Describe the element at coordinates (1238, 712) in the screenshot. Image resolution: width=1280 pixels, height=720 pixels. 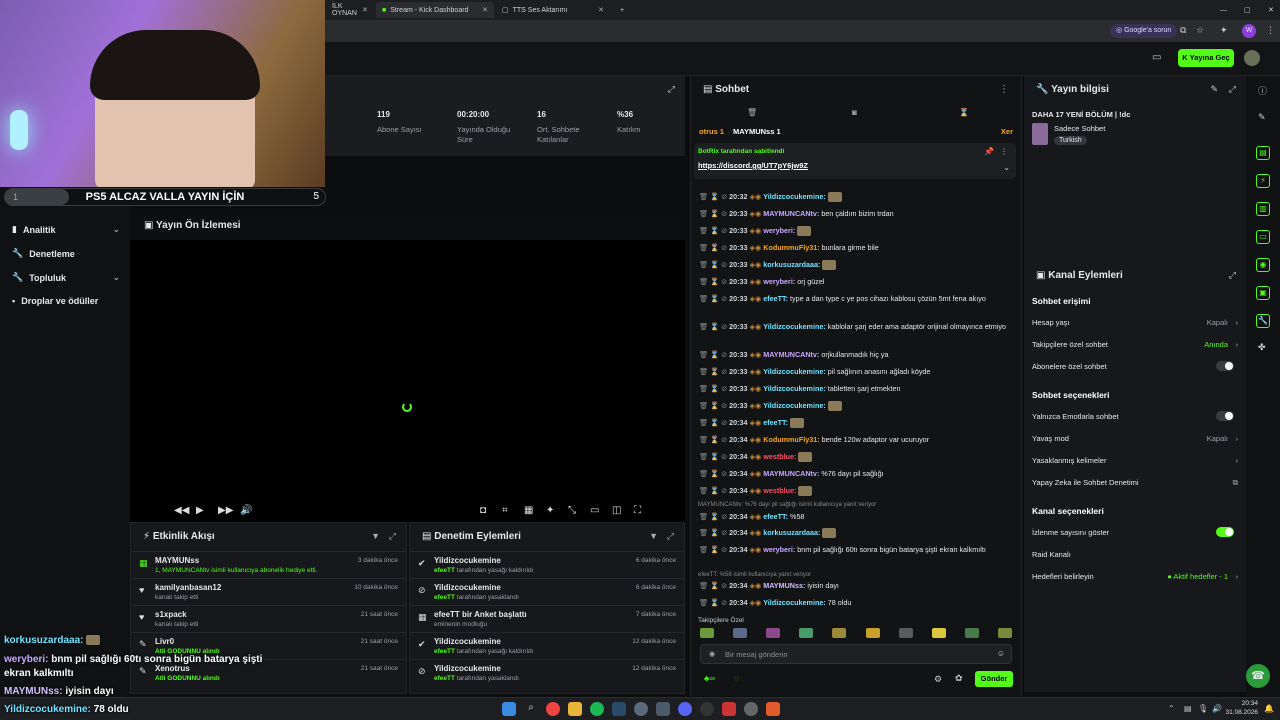
I see `clock-date: 31.08.2026` at that location.